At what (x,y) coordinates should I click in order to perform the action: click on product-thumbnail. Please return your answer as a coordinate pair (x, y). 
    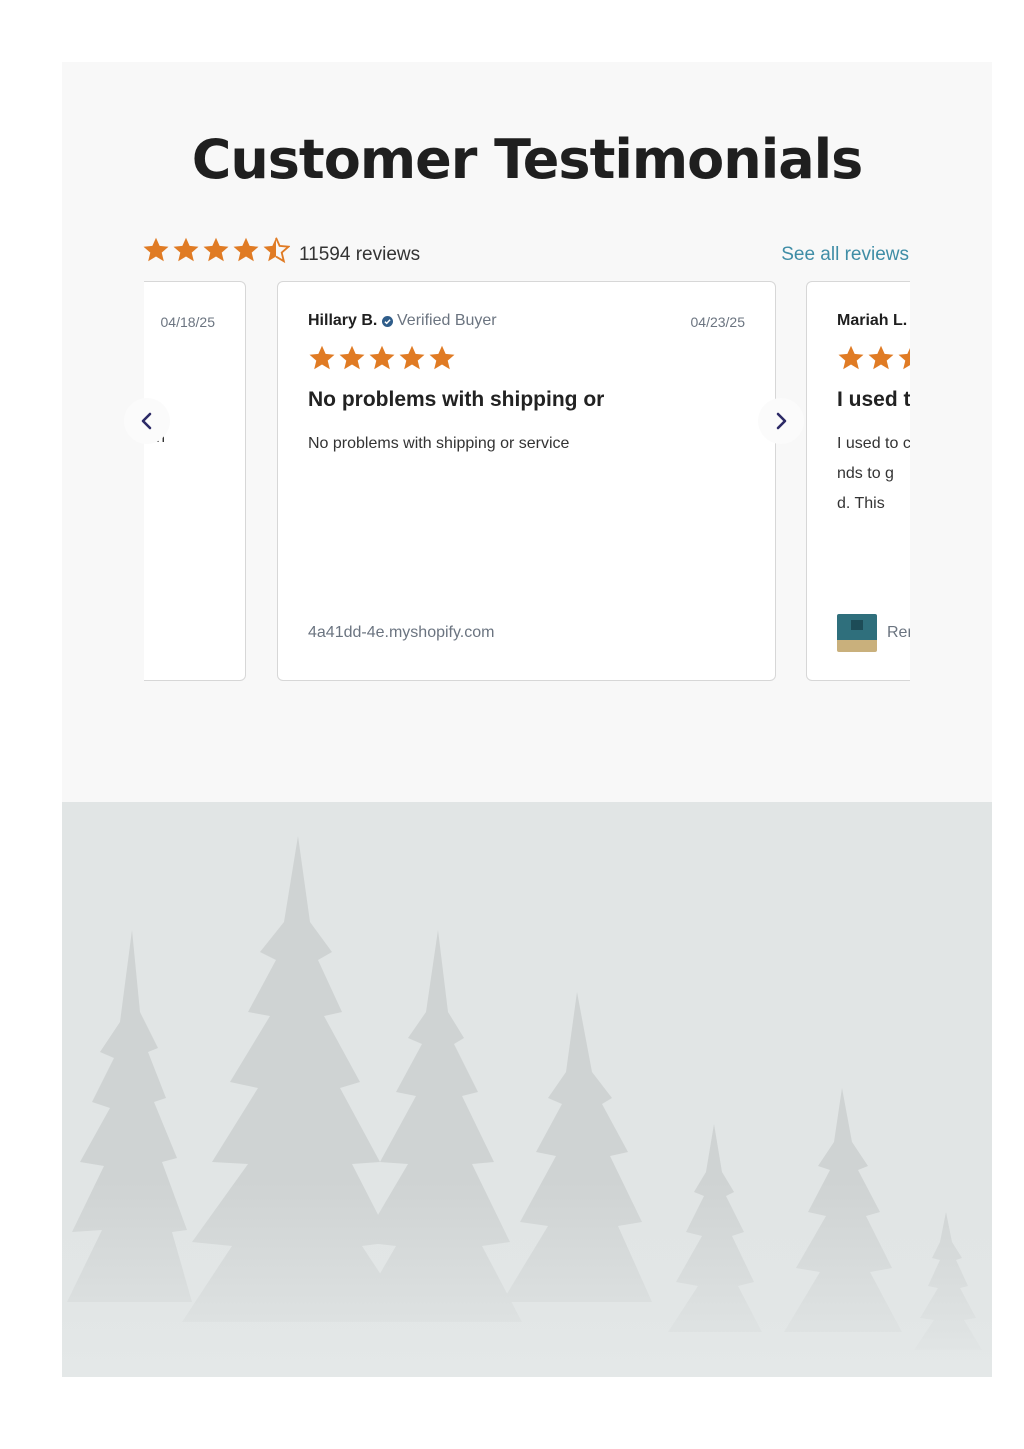
    Looking at the image, I should click on (857, 633).